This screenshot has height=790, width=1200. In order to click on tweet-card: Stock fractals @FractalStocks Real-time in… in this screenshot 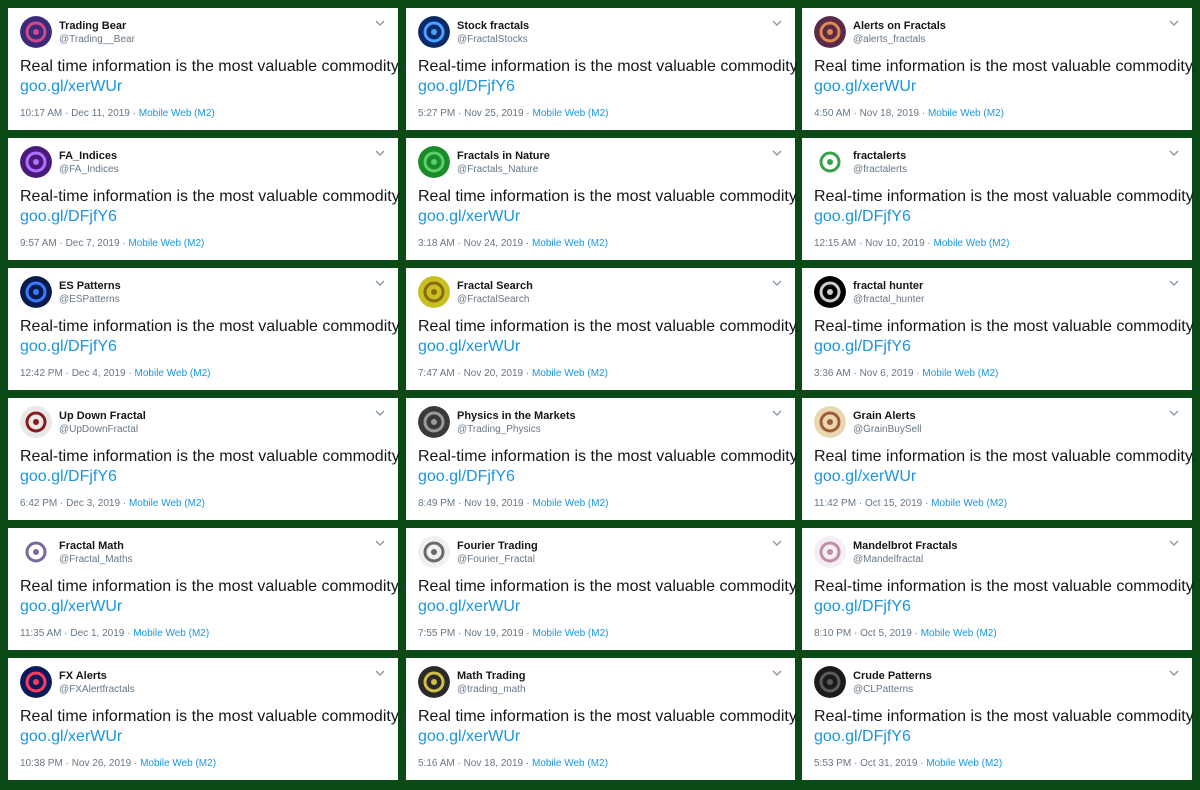, I will do `click(602, 69)`.